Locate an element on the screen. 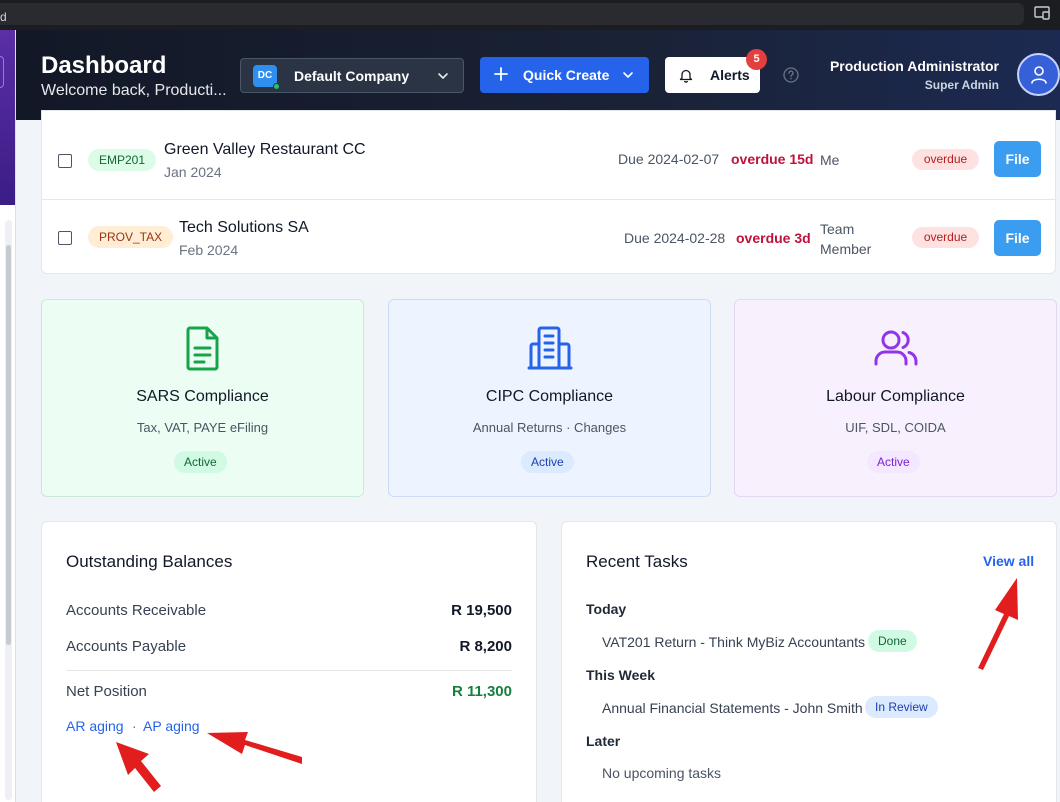  user-name: Production Administrator is located at coordinates (914, 66).